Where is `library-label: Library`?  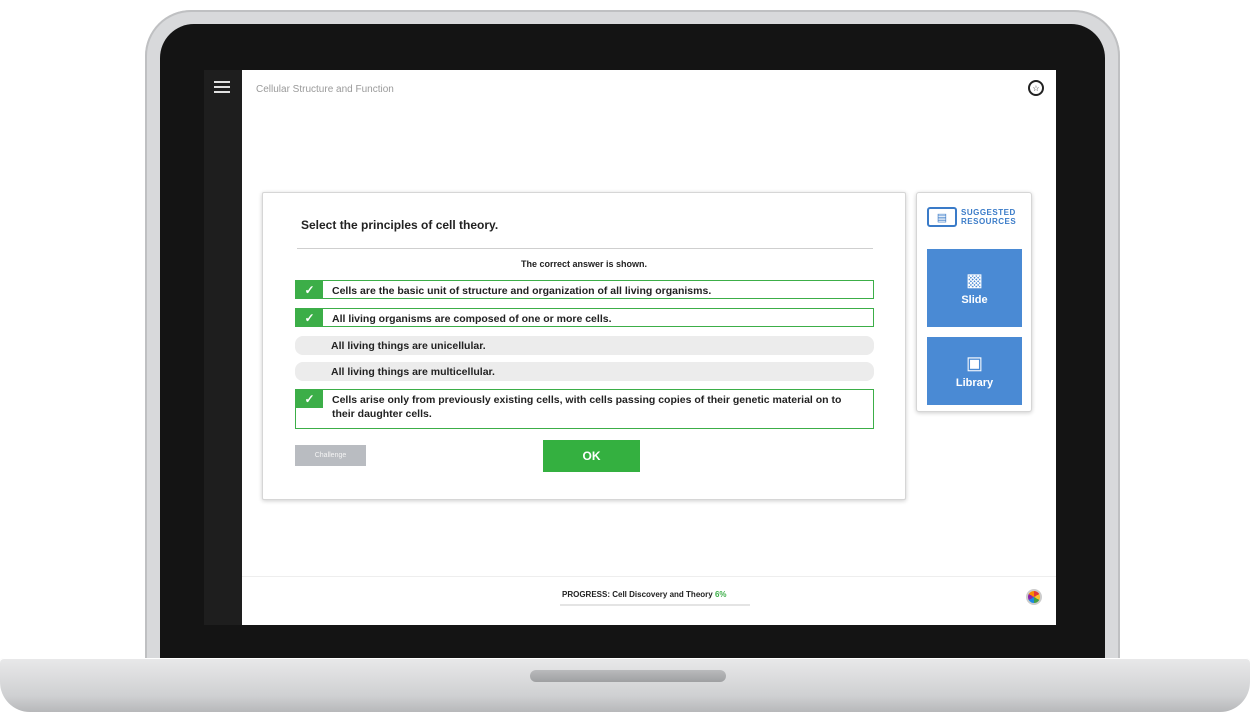
library-label: Library is located at coordinates (974, 383).